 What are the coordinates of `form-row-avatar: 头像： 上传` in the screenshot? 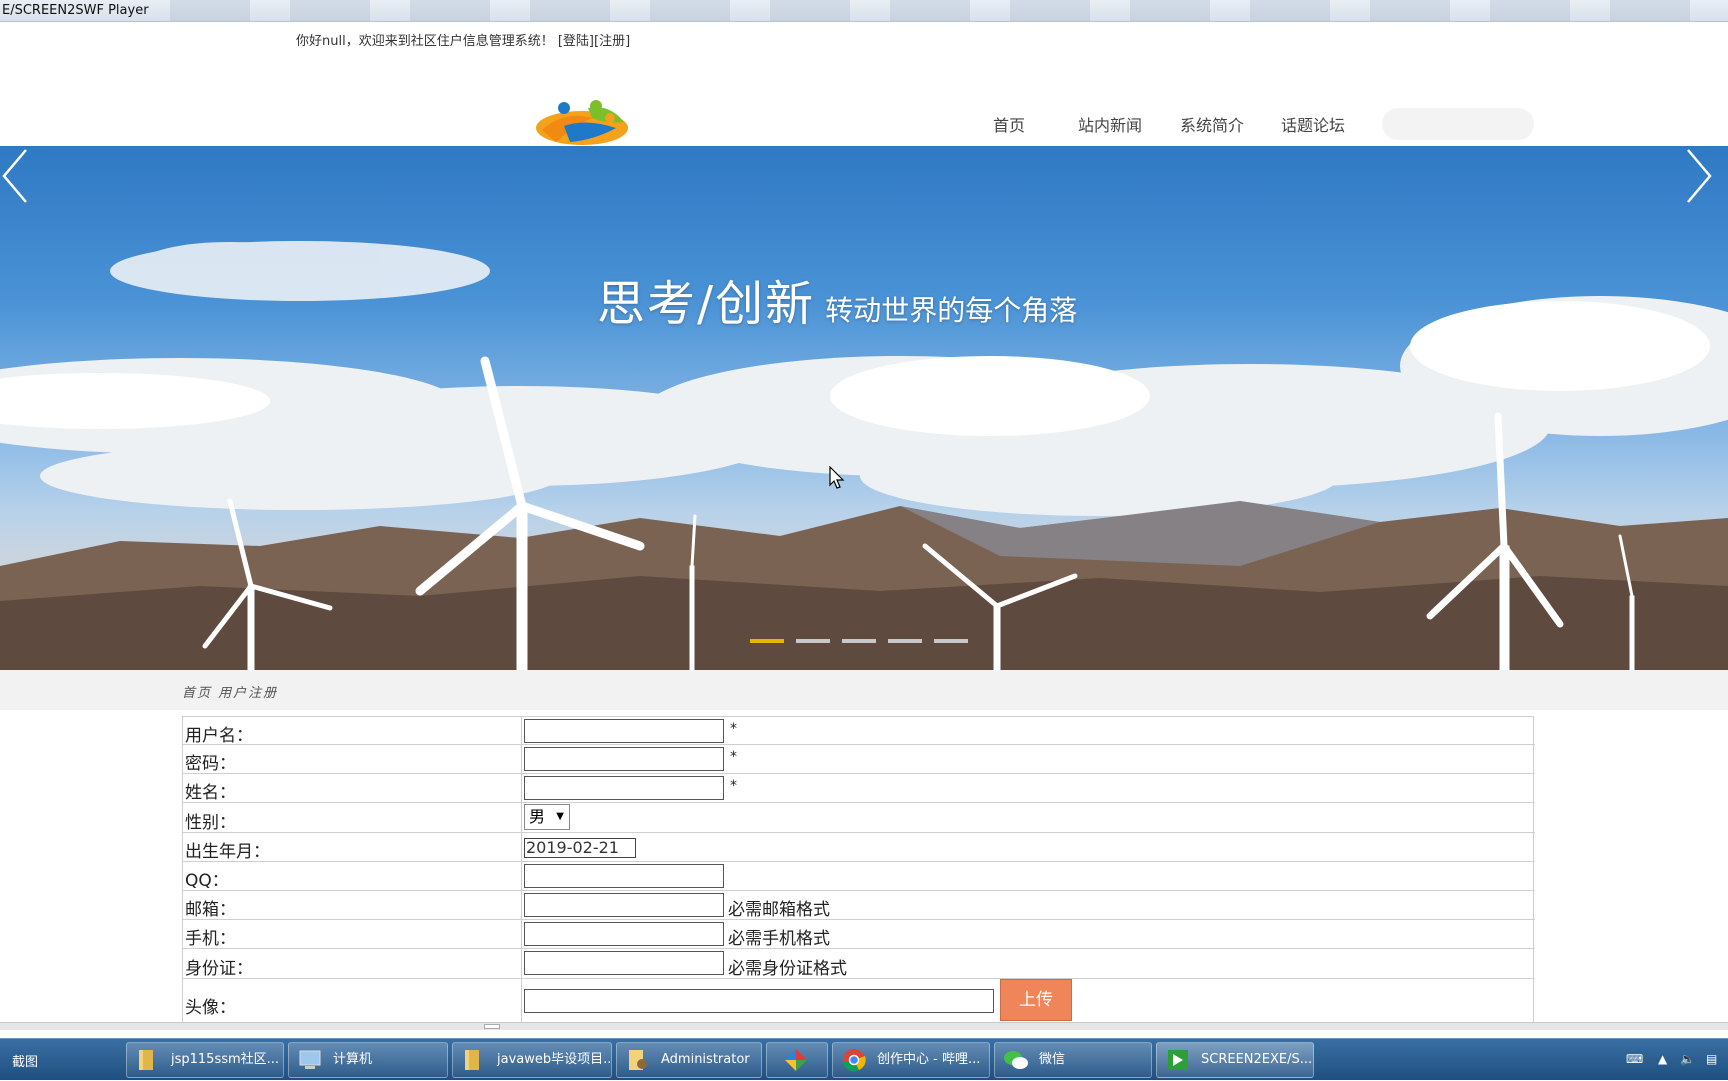 It's located at (859, 1002).